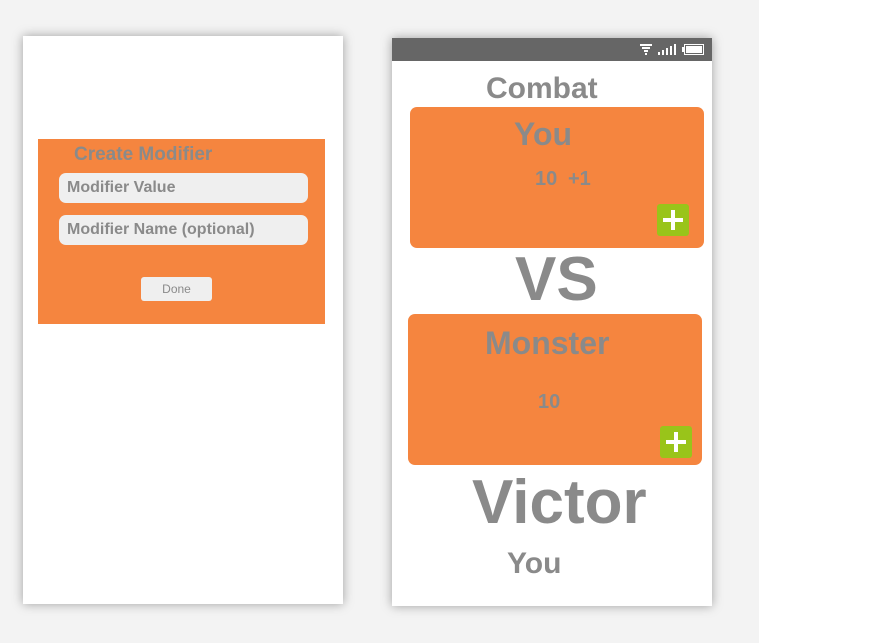 This screenshot has height=643, width=878. I want to click on add-player-modifier-button, so click(673, 220).